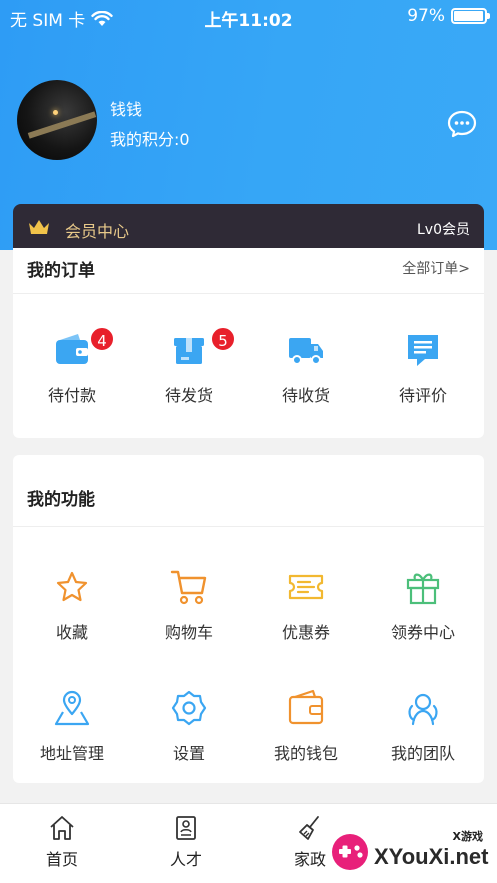  I want to click on func-cart: 购物车, so click(189, 605).